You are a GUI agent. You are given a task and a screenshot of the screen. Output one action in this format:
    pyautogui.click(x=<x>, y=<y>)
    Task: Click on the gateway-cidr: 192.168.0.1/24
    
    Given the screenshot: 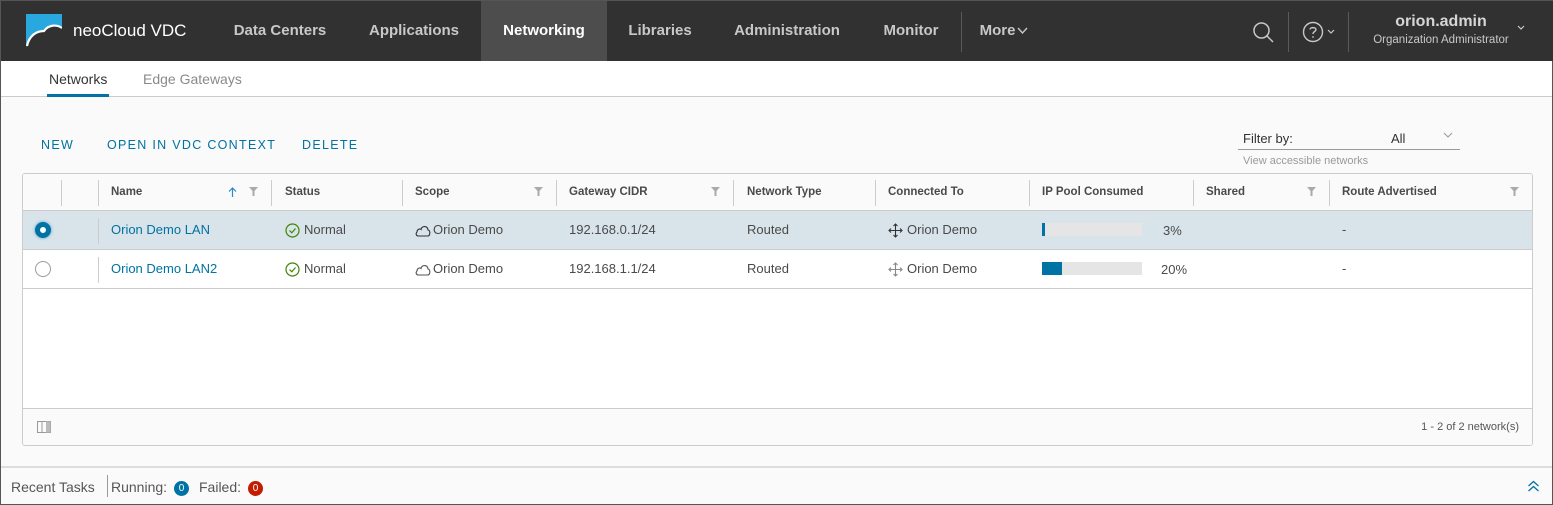 What is the action you would take?
    pyautogui.click(x=612, y=229)
    